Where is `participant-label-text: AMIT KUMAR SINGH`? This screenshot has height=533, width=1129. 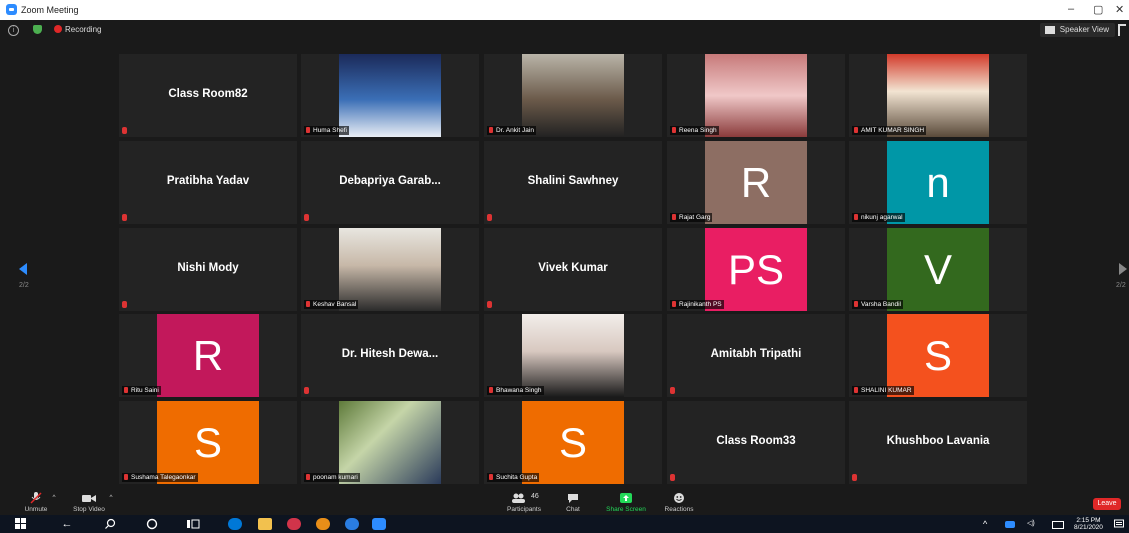 participant-label-text: AMIT KUMAR SINGH is located at coordinates (893, 130).